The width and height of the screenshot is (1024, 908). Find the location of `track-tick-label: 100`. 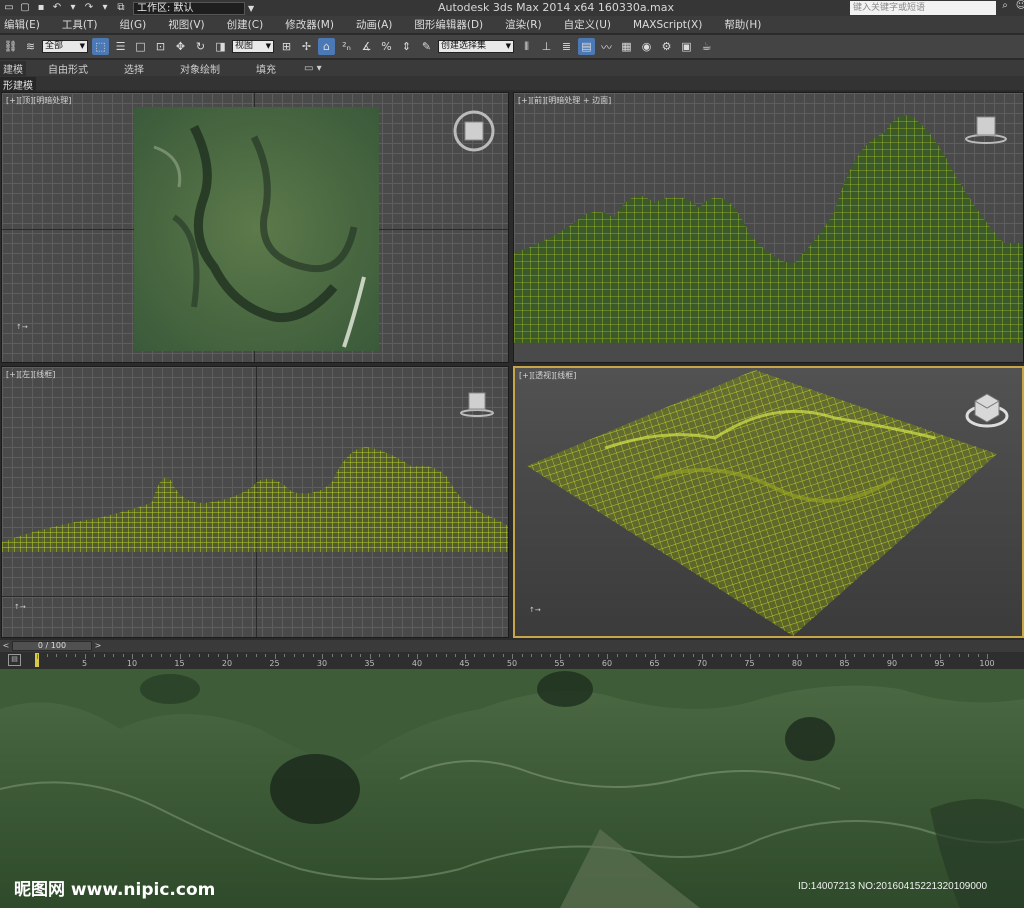

track-tick-label: 100 is located at coordinates (987, 663).